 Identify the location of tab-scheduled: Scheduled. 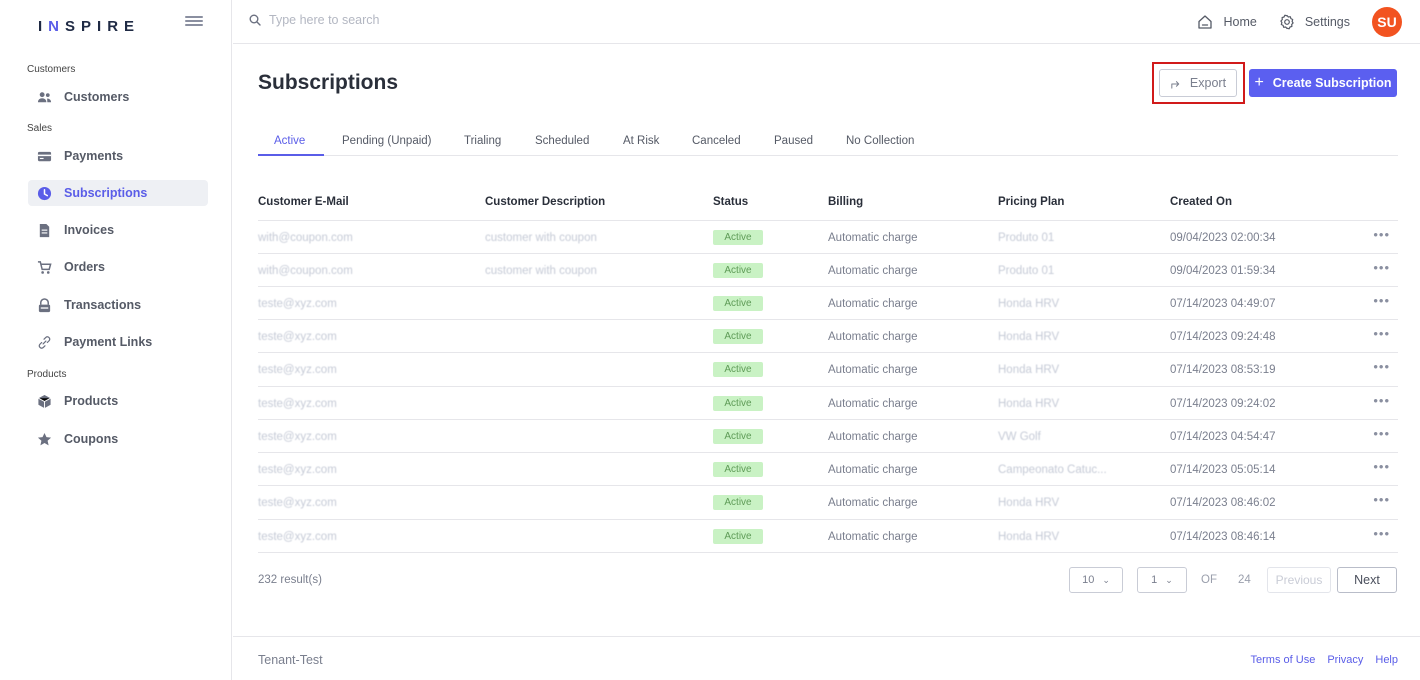
(562, 141).